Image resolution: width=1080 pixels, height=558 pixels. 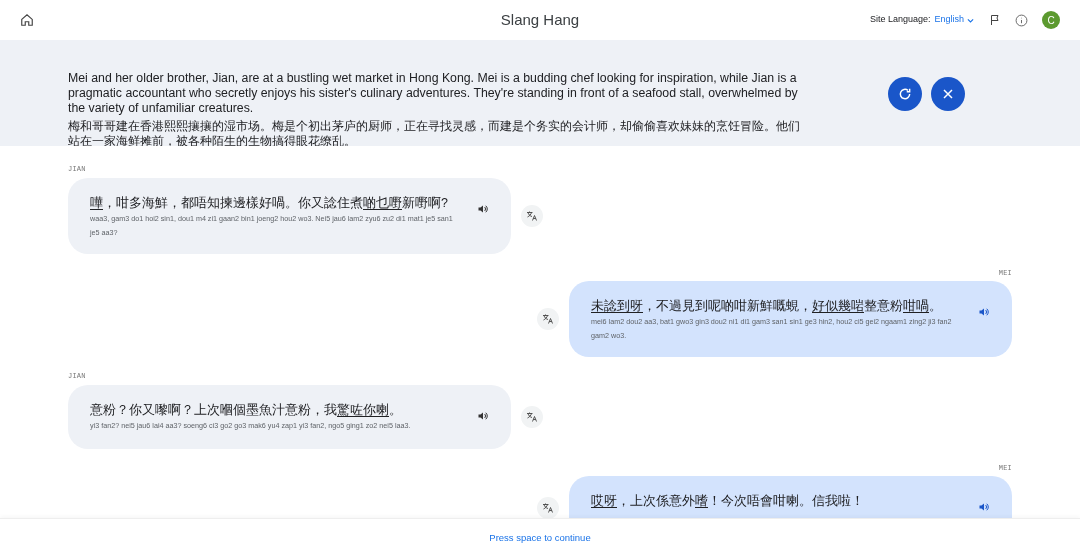 What do you see at coordinates (767, 306) in the screenshot?
I see `message-text: 未諗到呀，不過見到呢啲咁新鮮嘅蜆，好似幾啱整意粉咁喎。` at bounding box center [767, 306].